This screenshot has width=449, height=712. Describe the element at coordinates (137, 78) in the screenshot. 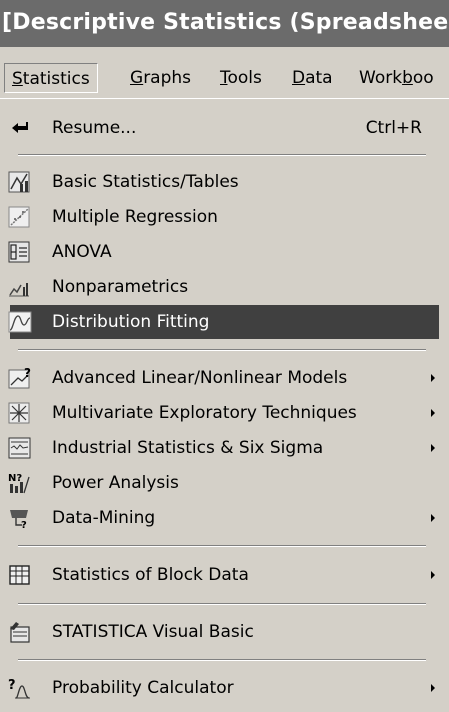

I see `menu-graphs-accel: G` at that location.